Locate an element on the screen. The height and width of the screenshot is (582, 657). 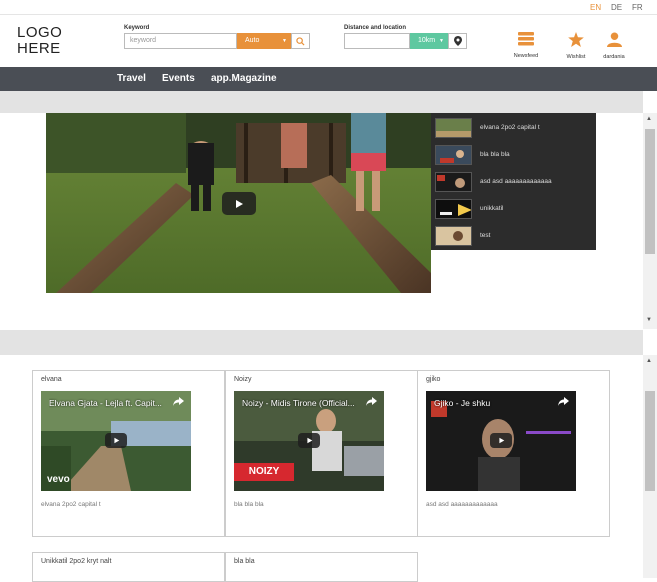
map-pin-icon is located at coordinates (457, 41).